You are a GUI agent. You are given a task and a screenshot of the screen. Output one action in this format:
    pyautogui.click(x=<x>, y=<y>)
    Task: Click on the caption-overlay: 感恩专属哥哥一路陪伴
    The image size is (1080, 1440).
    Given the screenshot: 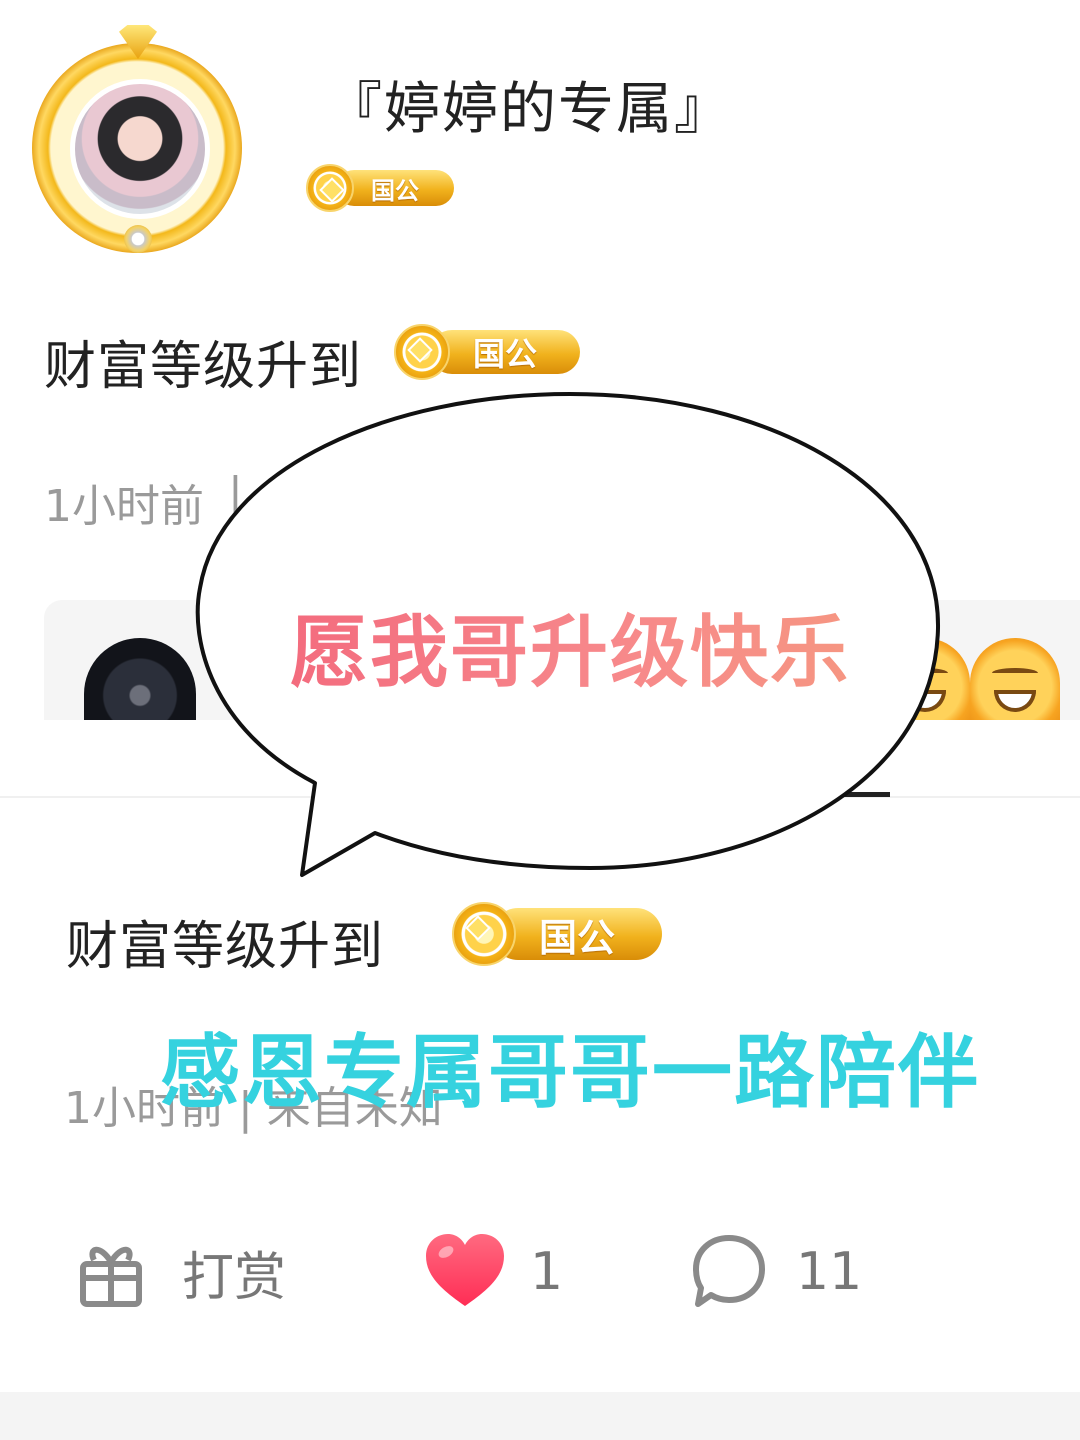 What is the action you would take?
    pyautogui.click(x=570, y=1072)
    